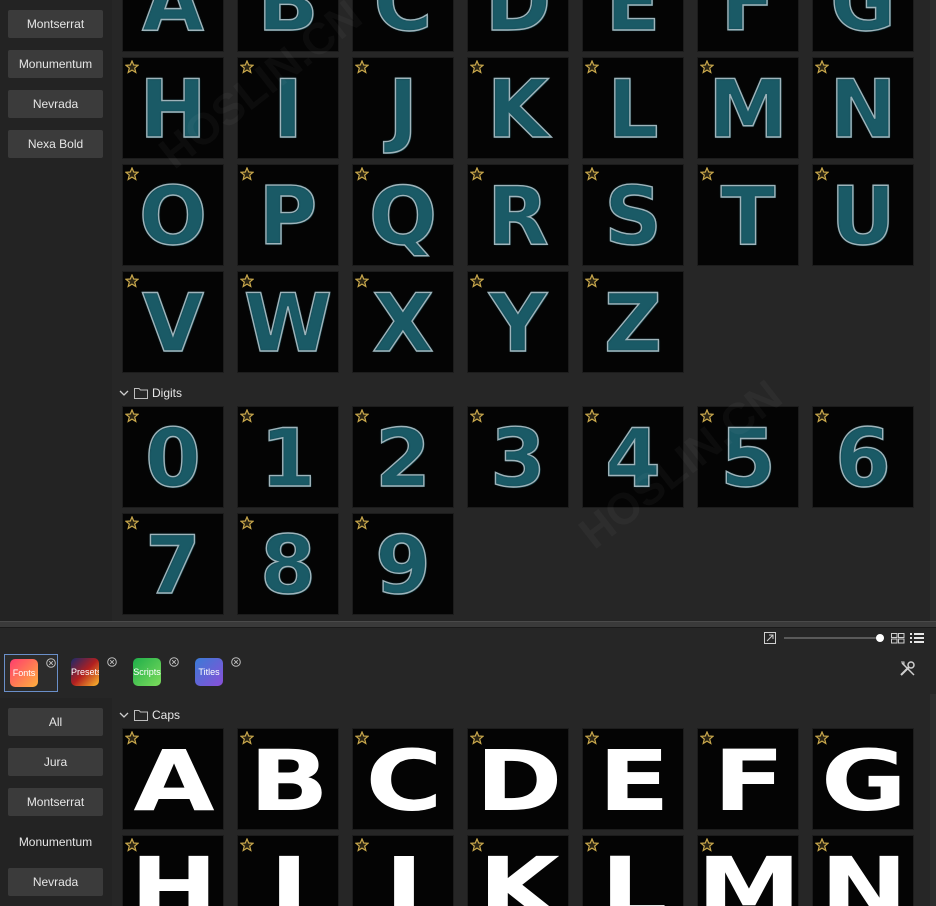 This screenshot has height=906, width=936. I want to click on library-tab: Titles, so click(217, 673).